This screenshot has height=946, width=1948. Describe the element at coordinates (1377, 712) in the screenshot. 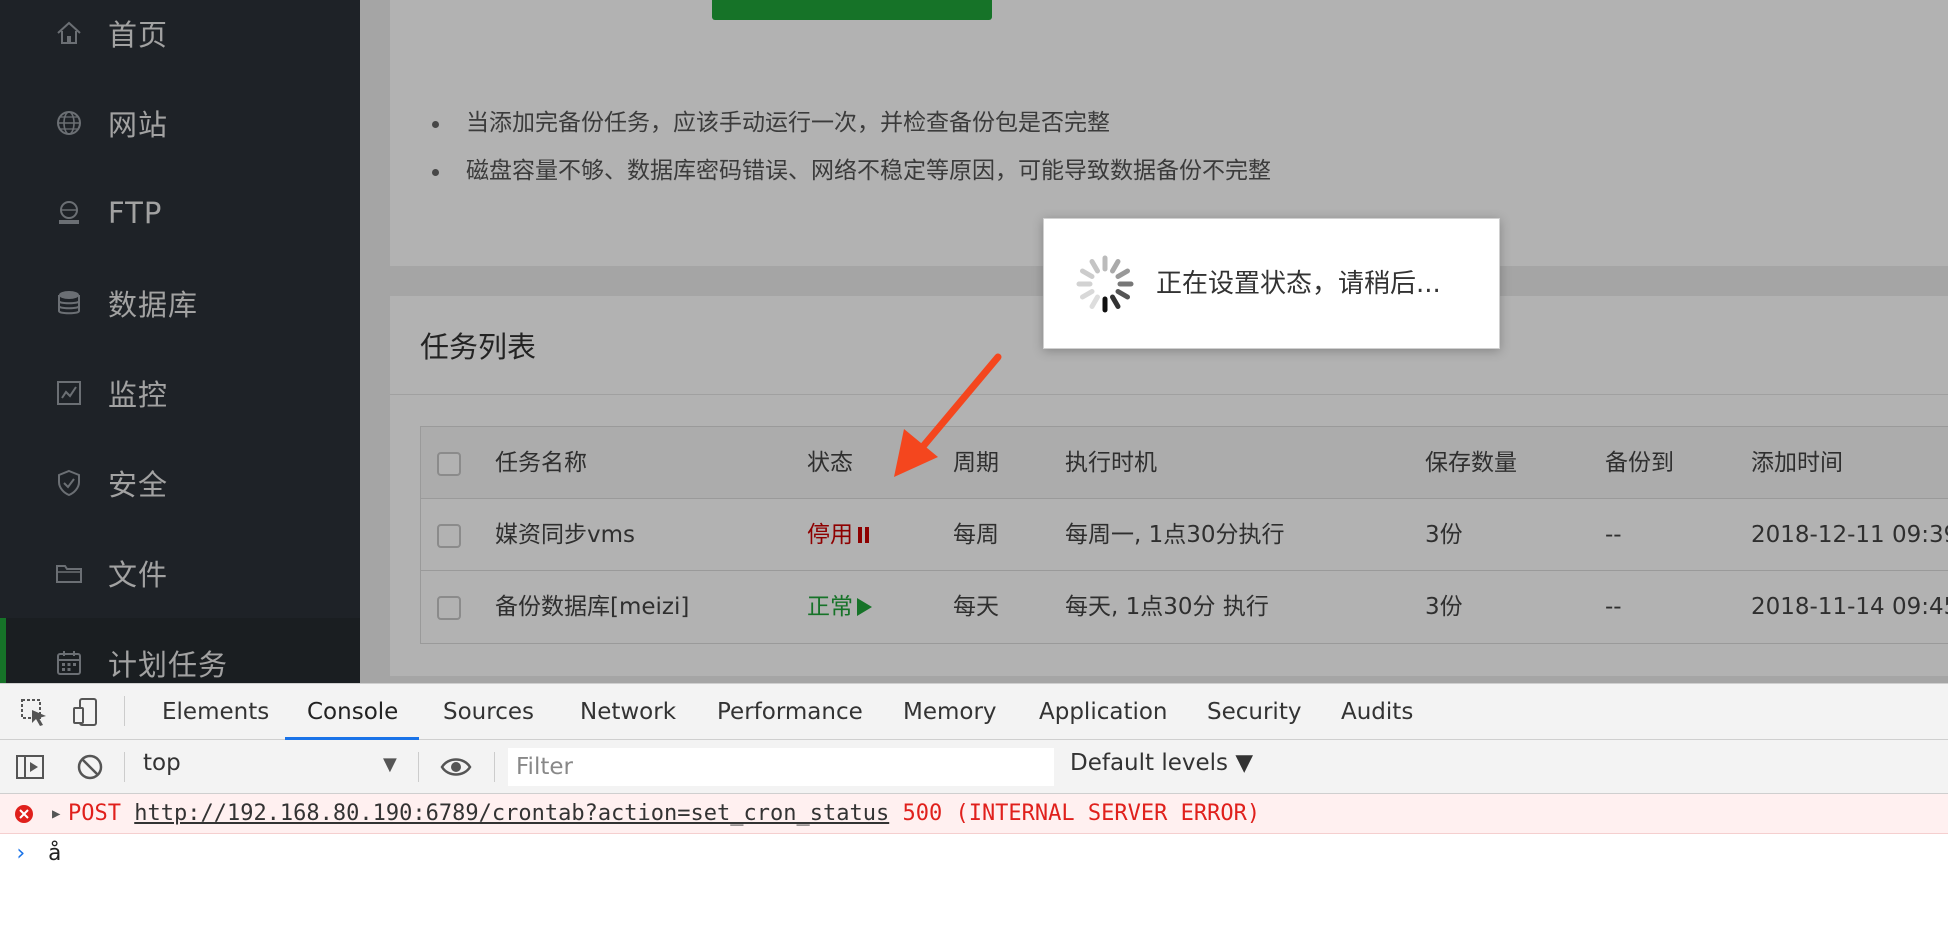

I see `tab-audits: Audits` at that location.